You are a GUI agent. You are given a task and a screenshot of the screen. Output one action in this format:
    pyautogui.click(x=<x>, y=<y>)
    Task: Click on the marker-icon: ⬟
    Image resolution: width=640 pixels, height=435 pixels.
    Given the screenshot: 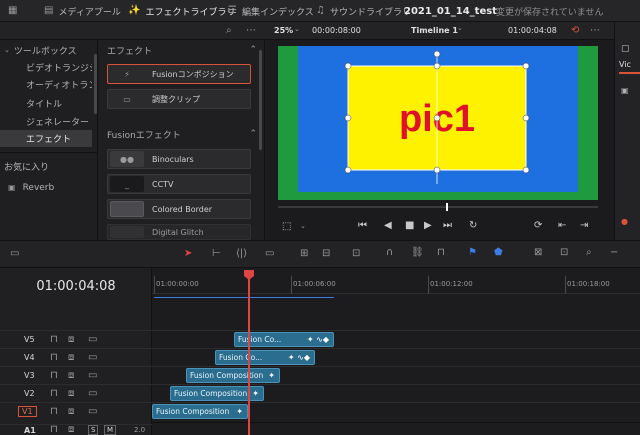 What is the action you would take?
    pyautogui.click(x=498, y=253)
    